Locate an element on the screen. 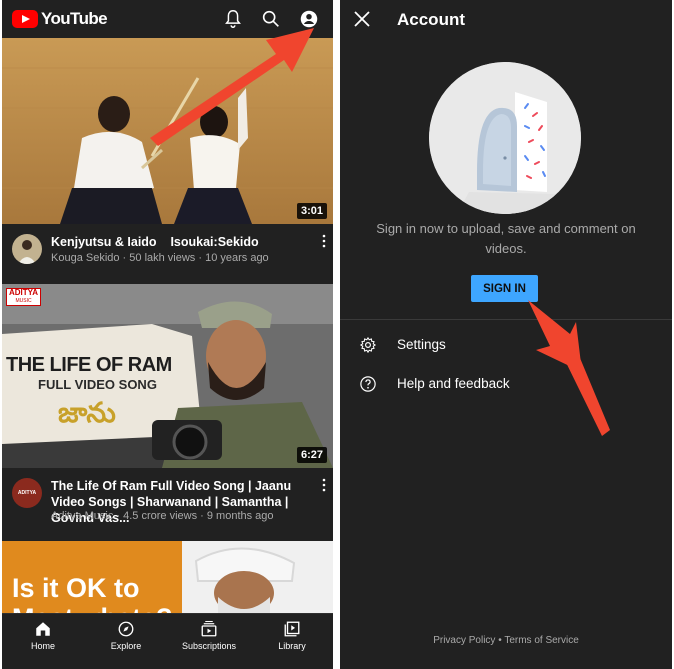 The width and height of the screenshot is (674, 669). nav-subscriptions: Subscriptions is located at coordinates (209, 635).